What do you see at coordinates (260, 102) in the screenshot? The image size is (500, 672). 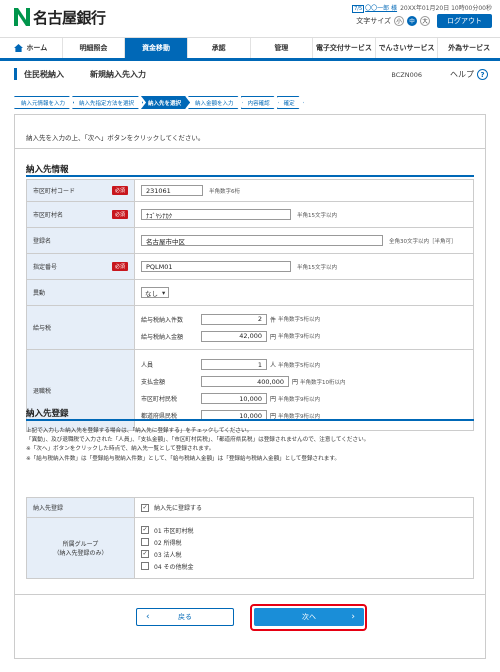 I see `step-5: 内容確認` at bounding box center [260, 102].